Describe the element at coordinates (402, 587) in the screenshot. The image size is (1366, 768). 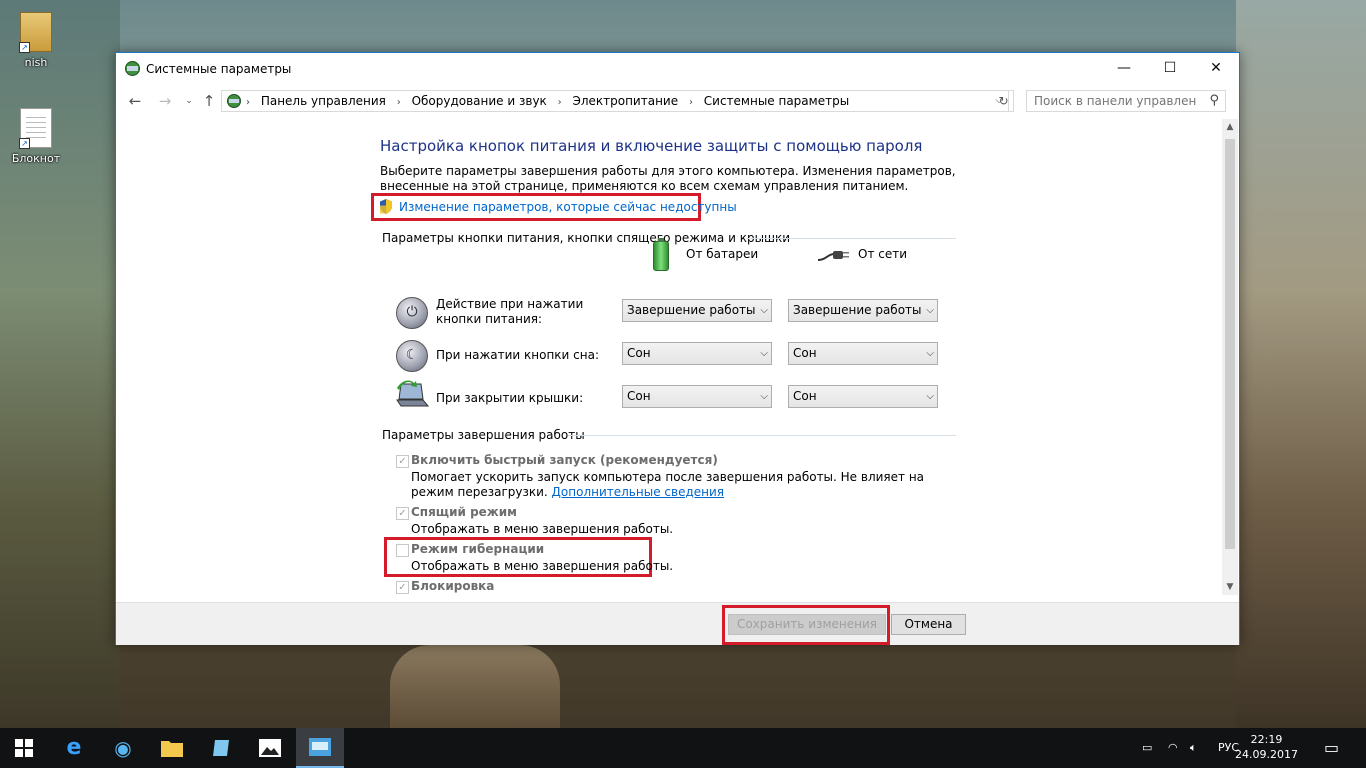
I see `lock-checkbox: ✓` at that location.